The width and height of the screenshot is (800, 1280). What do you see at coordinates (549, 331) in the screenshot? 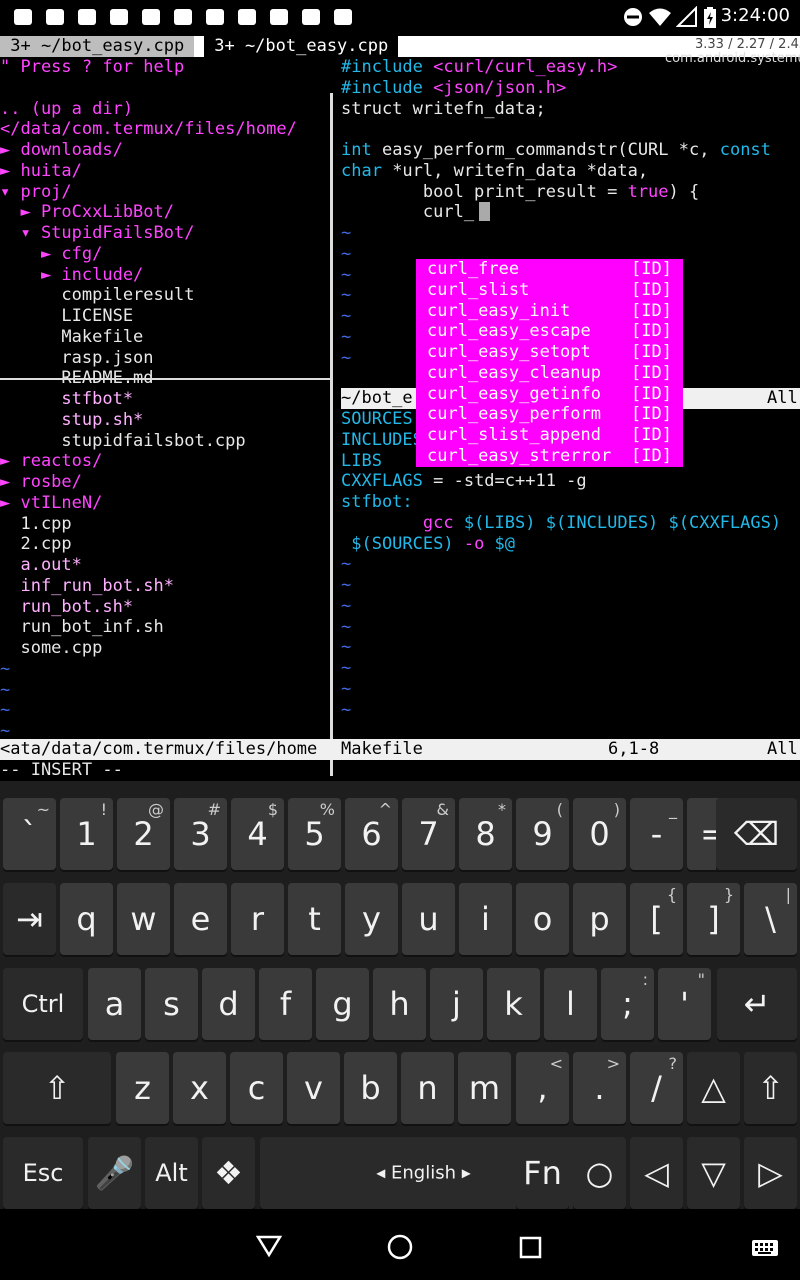
I see `completion-item: curl_easy_escape [ID]` at bounding box center [549, 331].